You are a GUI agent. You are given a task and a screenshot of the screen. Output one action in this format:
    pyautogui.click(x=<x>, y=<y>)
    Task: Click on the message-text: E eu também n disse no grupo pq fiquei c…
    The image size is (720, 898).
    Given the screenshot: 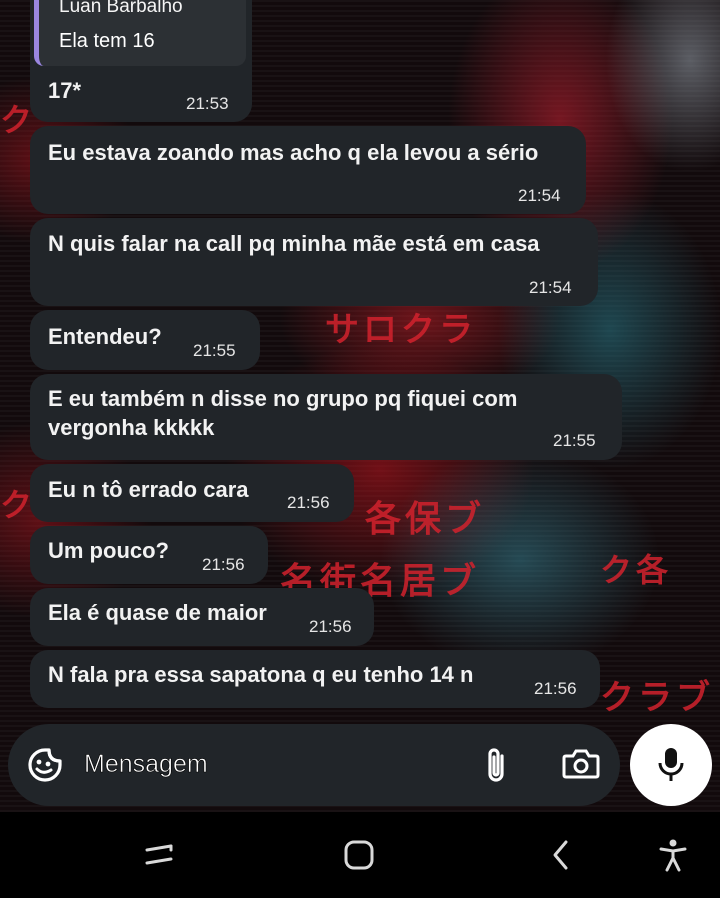 What is the action you would take?
    pyautogui.click(x=283, y=398)
    